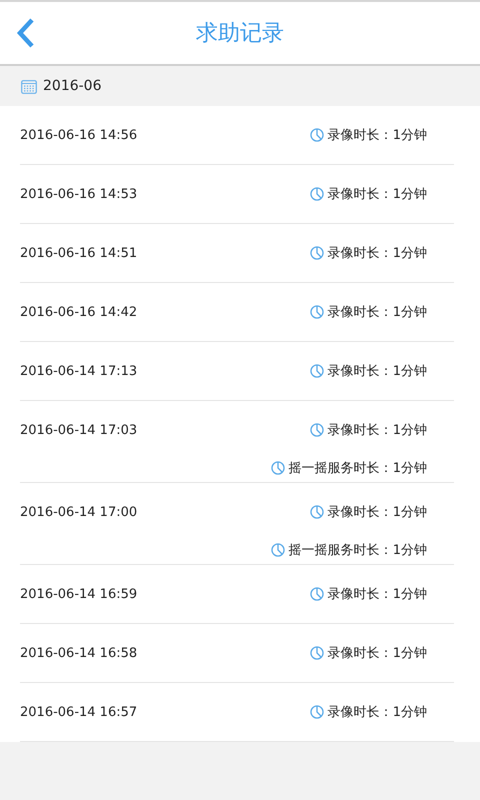  What do you see at coordinates (237, 194) in the screenshot?
I see `record-row: 2016-06-16 14:53 录像时长：1分钟` at bounding box center [237, 194].